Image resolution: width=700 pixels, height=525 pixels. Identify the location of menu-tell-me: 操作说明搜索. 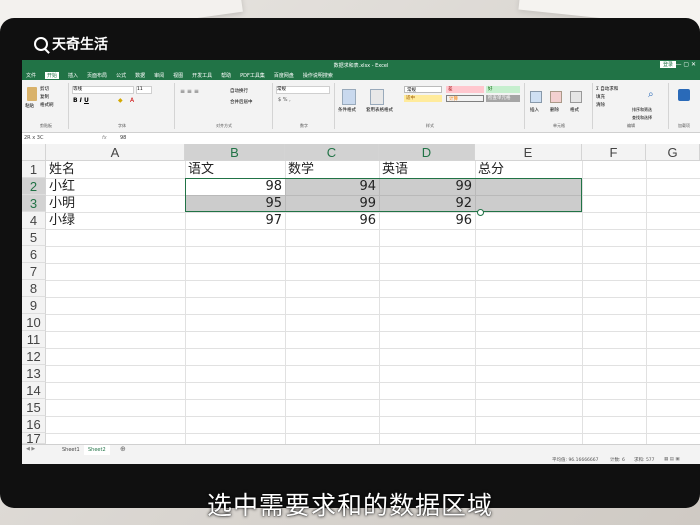
(318, 75).